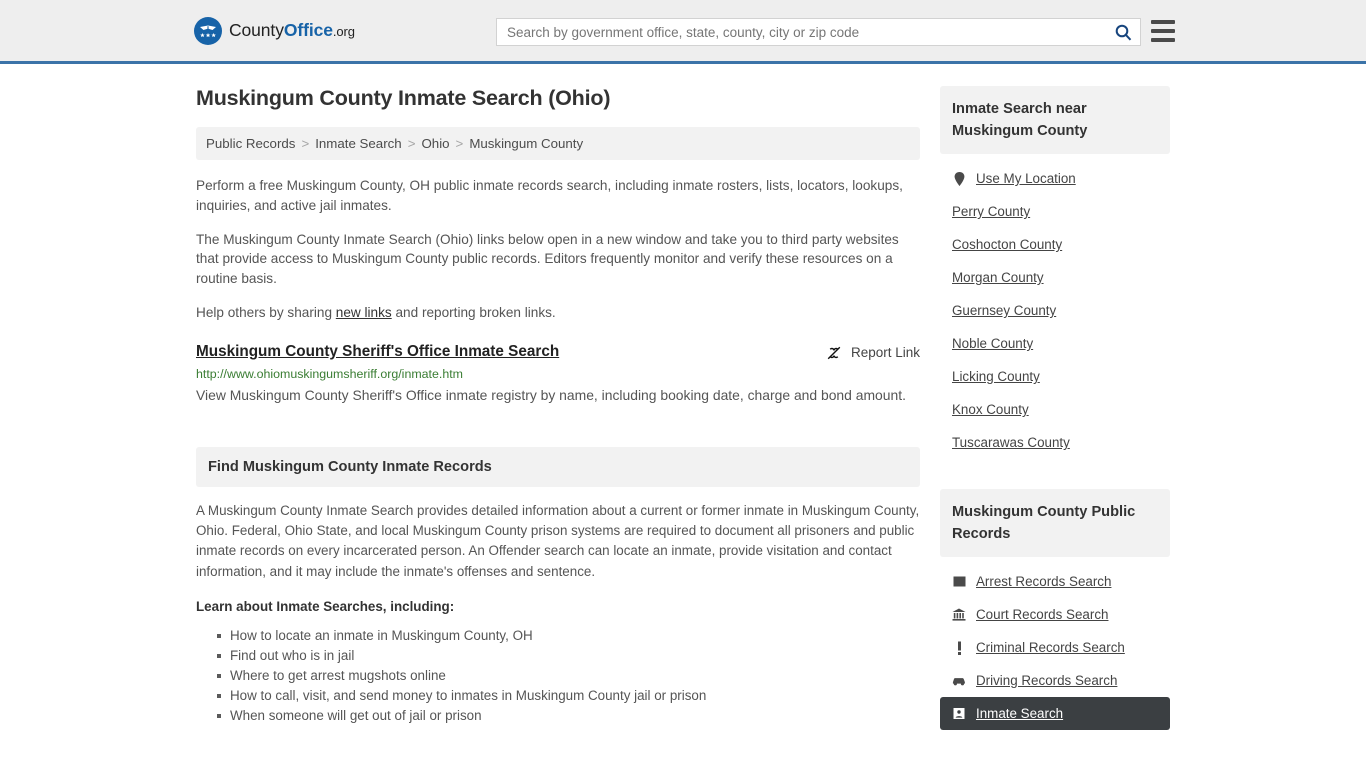  Describe the element at coordinates (959, 714) in the screenshot. I see `inmate-card-icon` at that location.